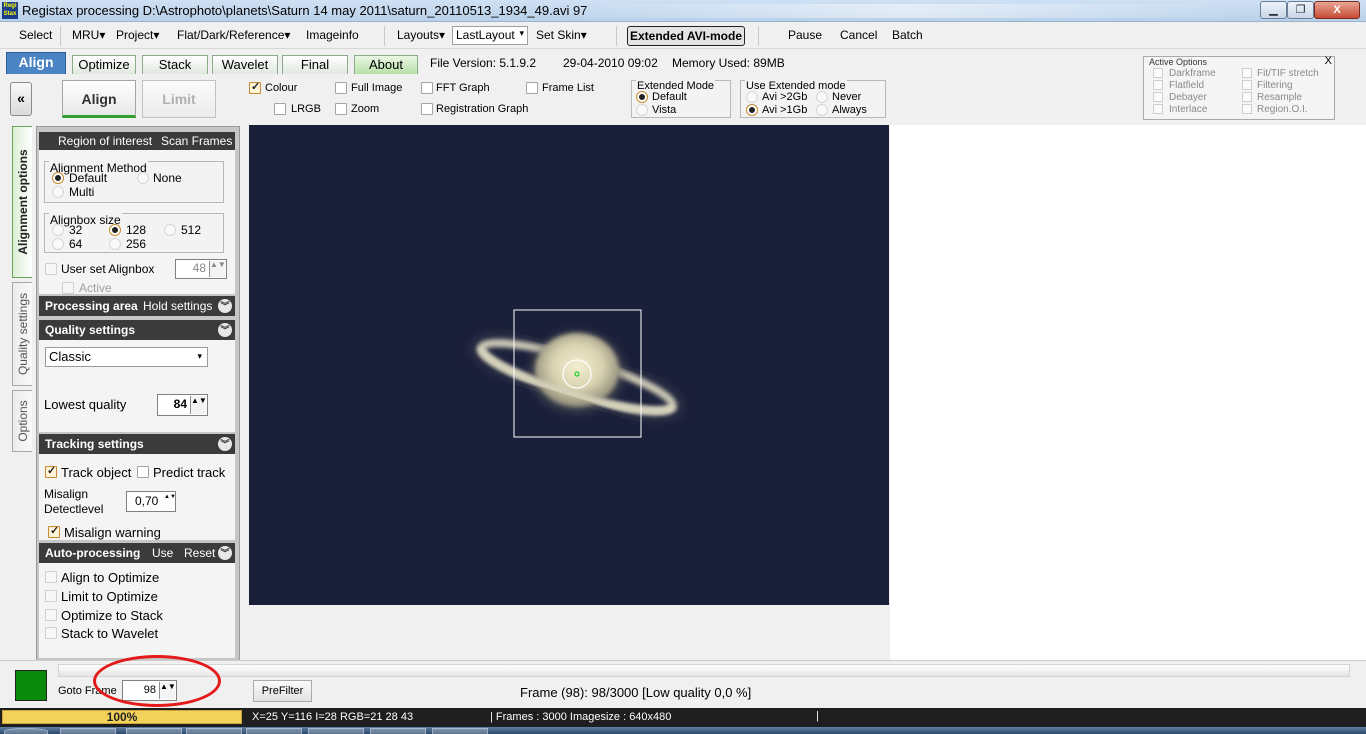  Describe the element at coordinates (822, 110) in the screenshot. I see `always-radio` at that location.